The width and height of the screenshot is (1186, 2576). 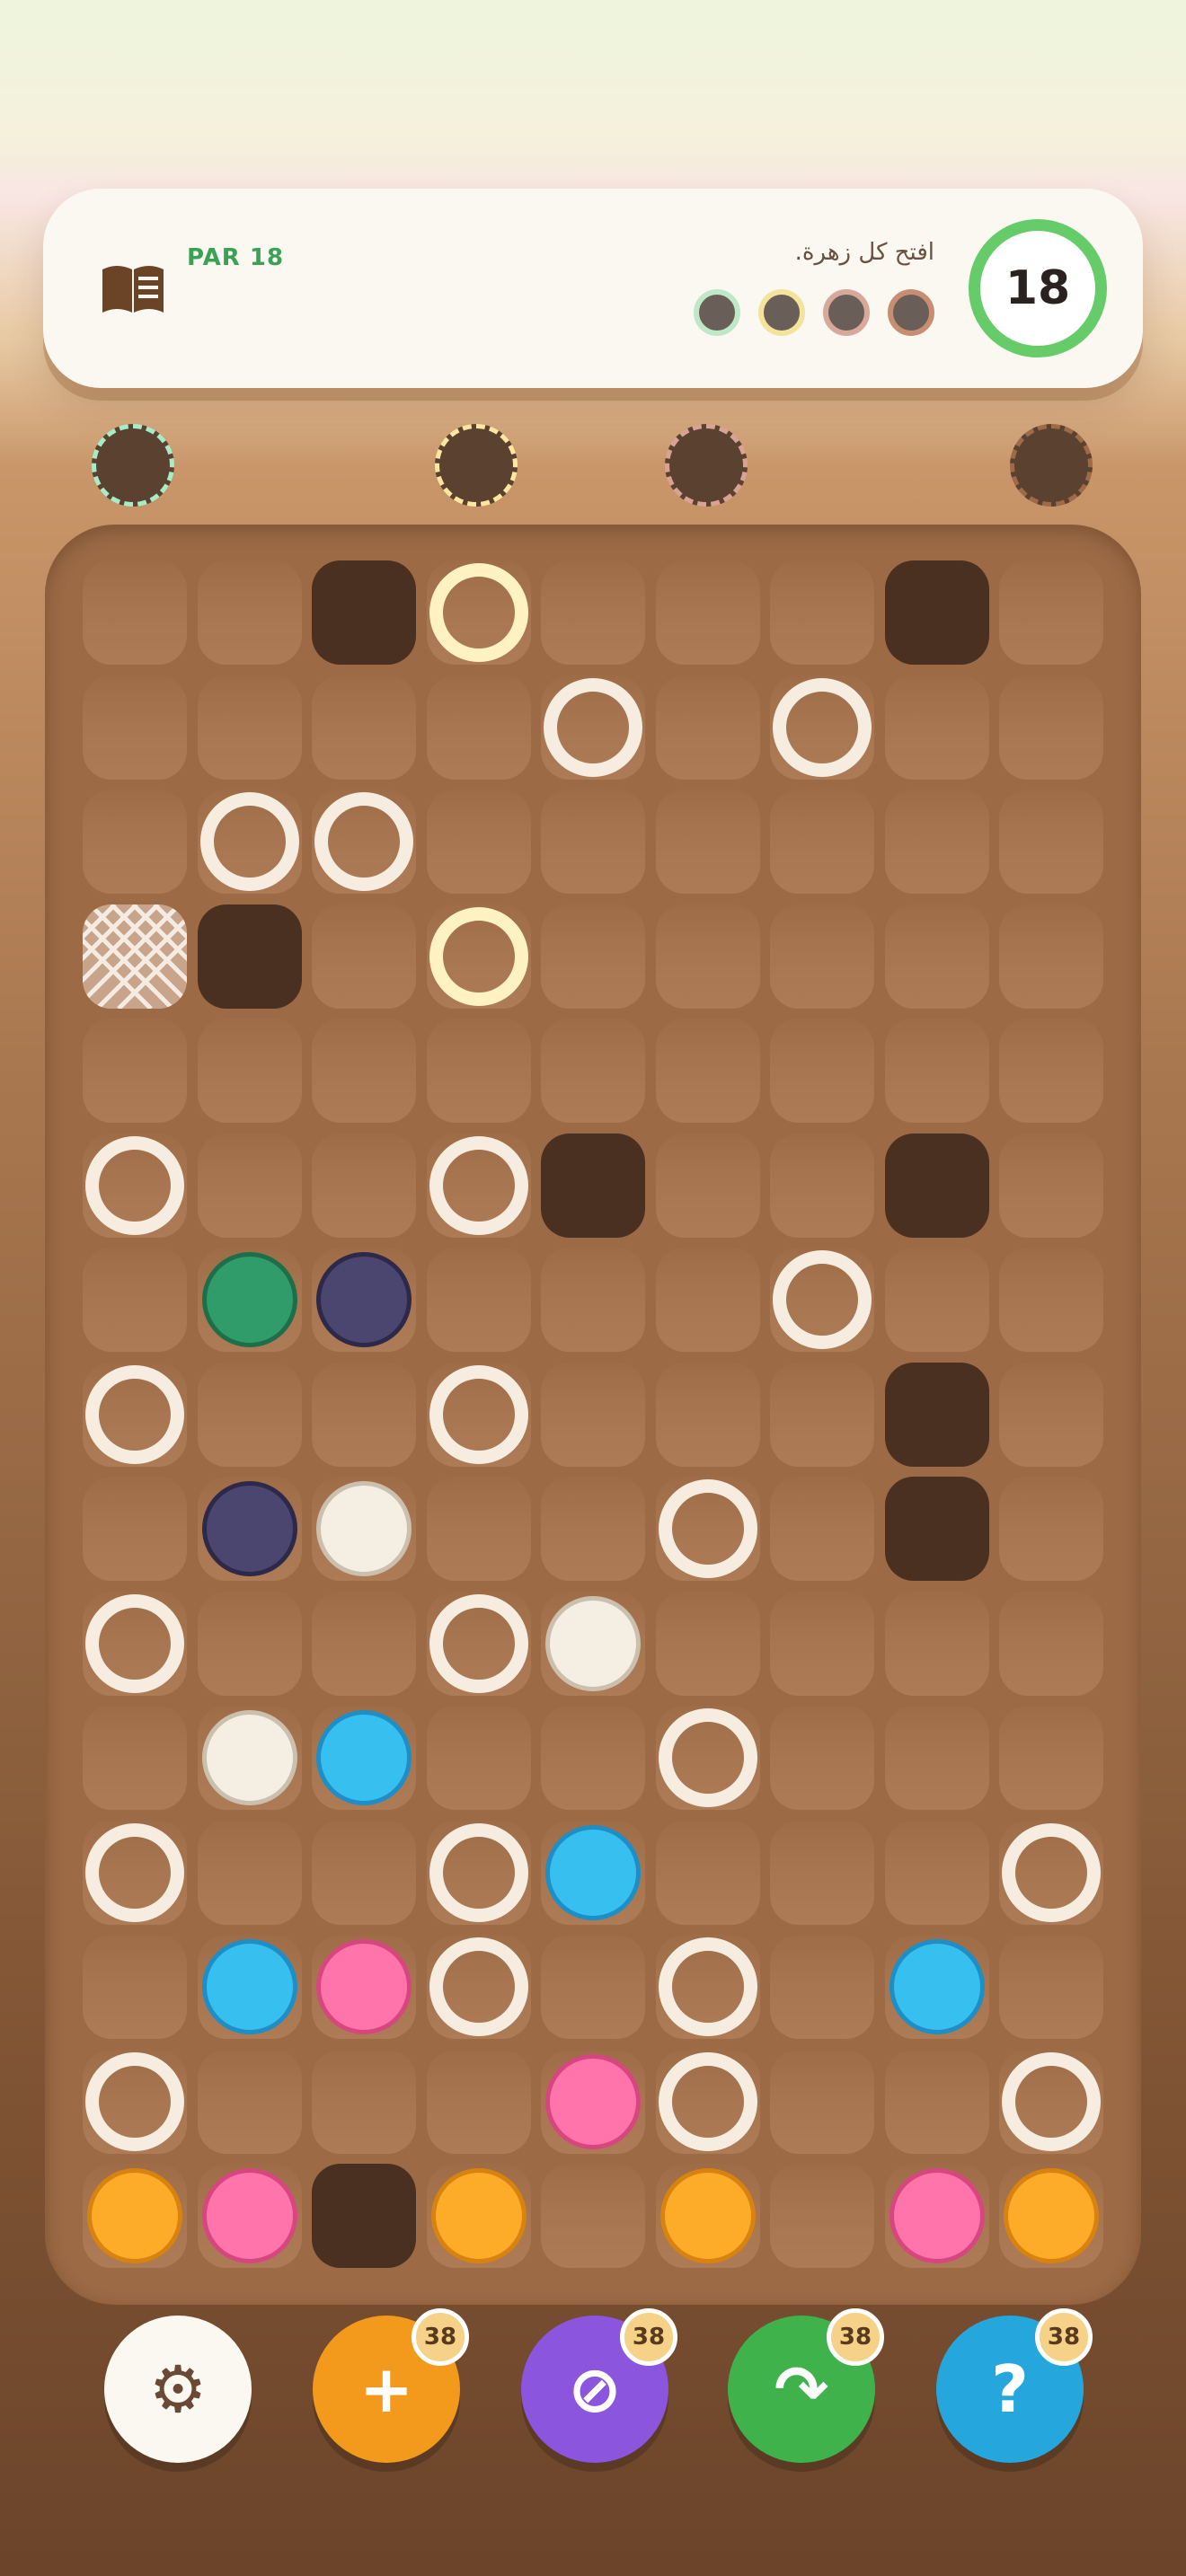 What do you see at coordinates (806, 2385) in the screenshot?
I see `skip-button: ↷ 38` at bounding box center [806, 2385].